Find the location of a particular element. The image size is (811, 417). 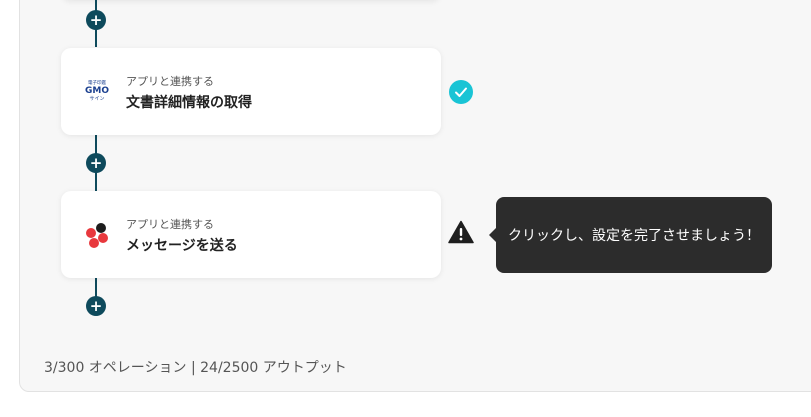

usage-counter: 3/300 オペレーション | 24/2500 アウトプット is located at coordinates (195, 368).